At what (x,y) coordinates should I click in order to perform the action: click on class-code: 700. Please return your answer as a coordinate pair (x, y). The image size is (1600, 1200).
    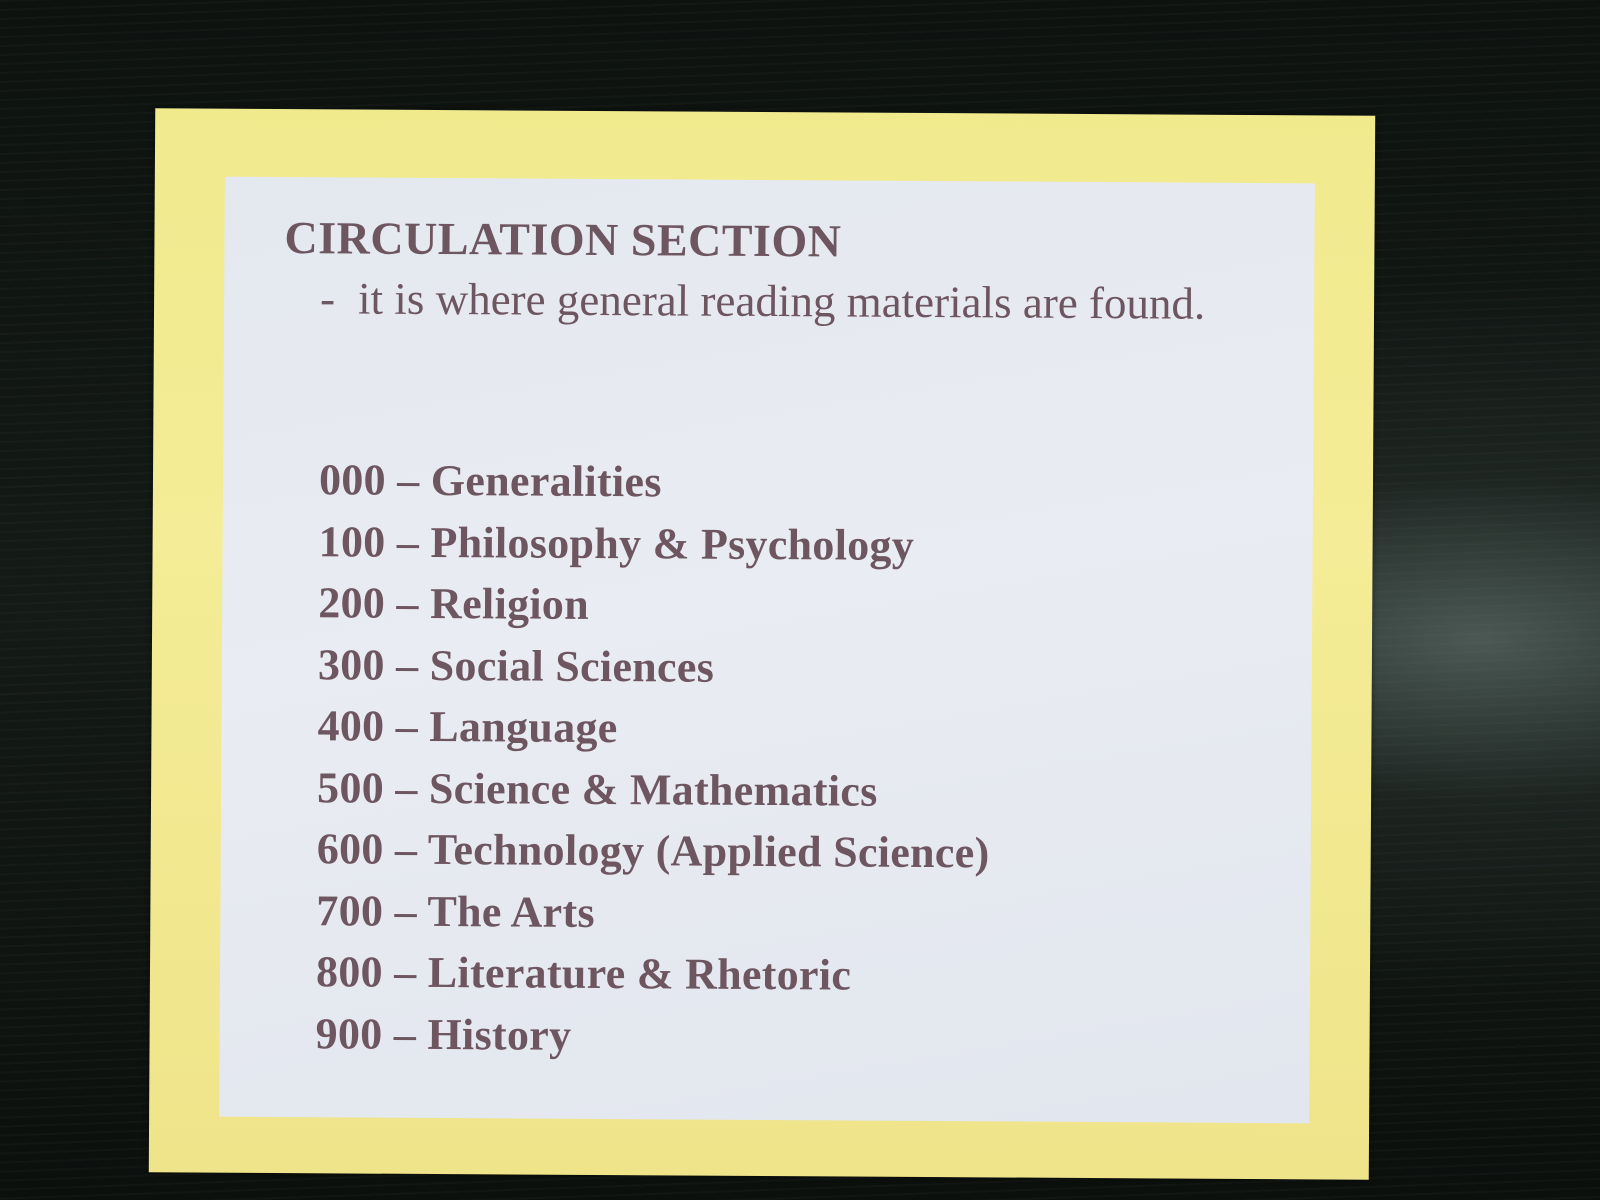
    Looking at the image, I should click on (350, 910).